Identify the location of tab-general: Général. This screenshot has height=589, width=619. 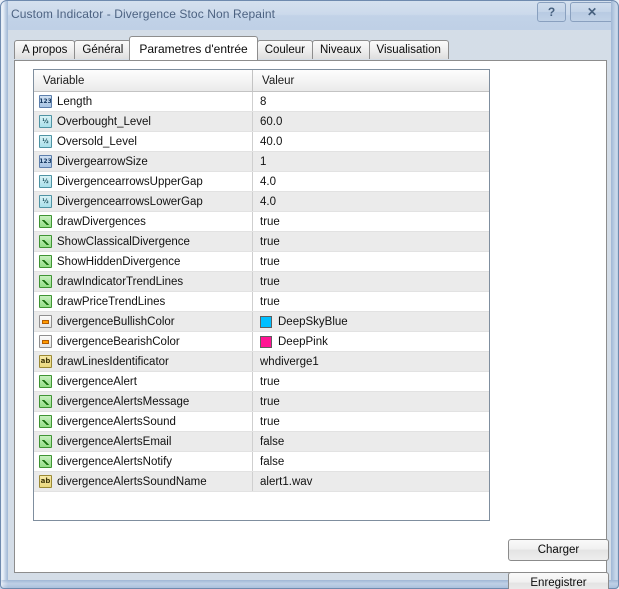
(103, 49).